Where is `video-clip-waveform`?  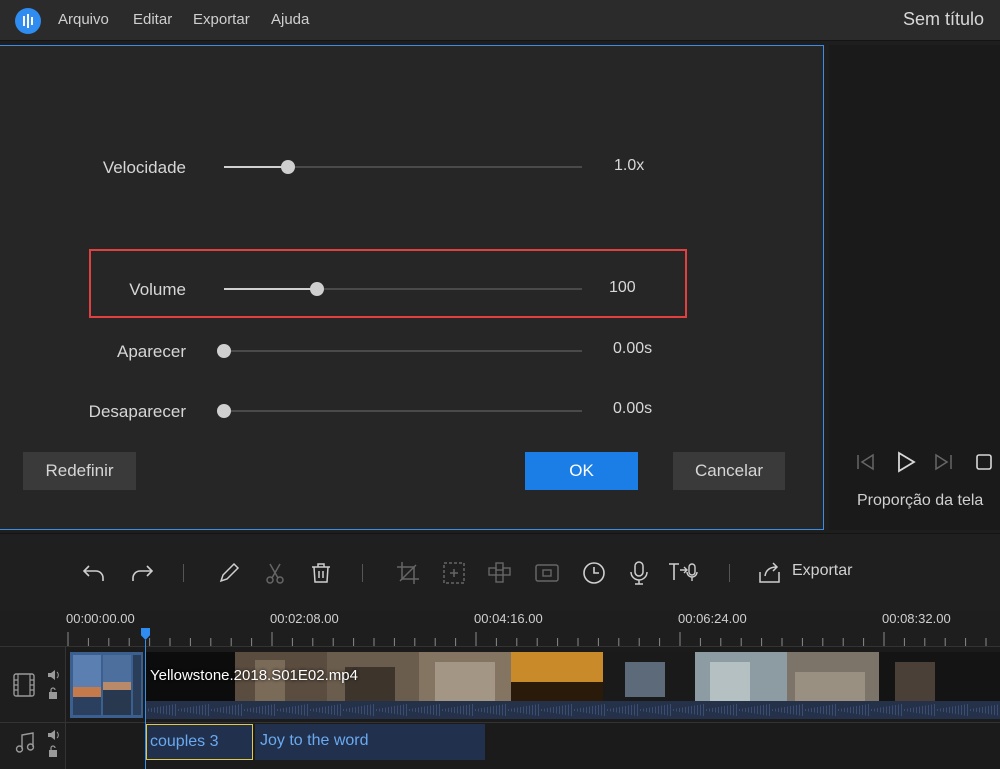 video-clip-waveform is located at coordinates (572, 710).